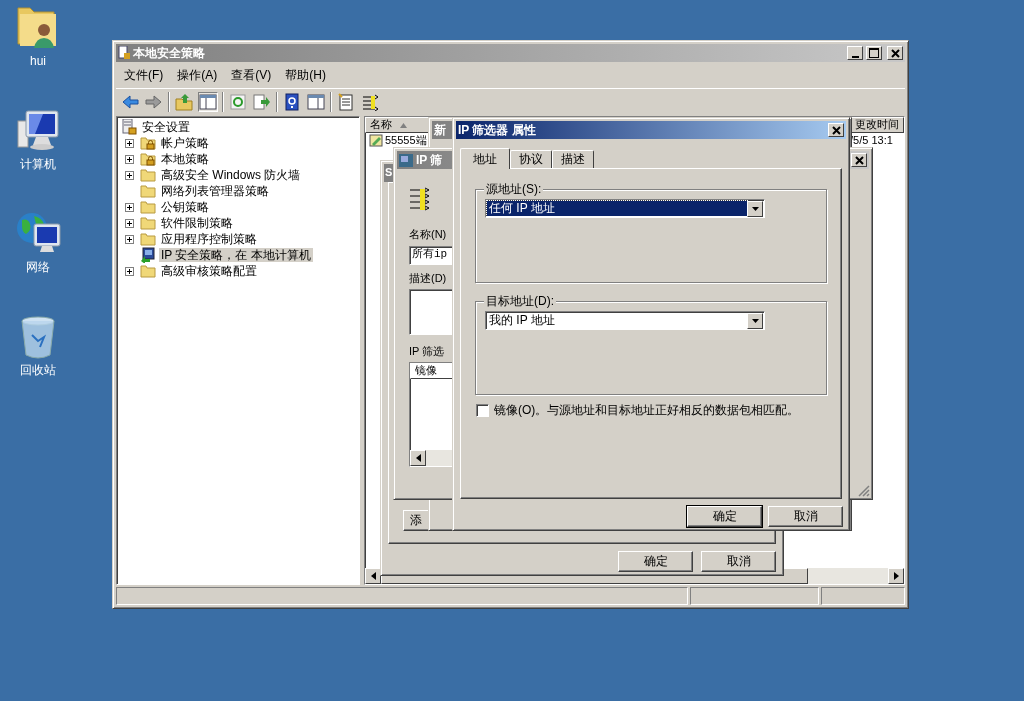 The width and height of the screenshot is (1024, 701). I want to click on window-title: 本地安全策略, so click(169, 53).